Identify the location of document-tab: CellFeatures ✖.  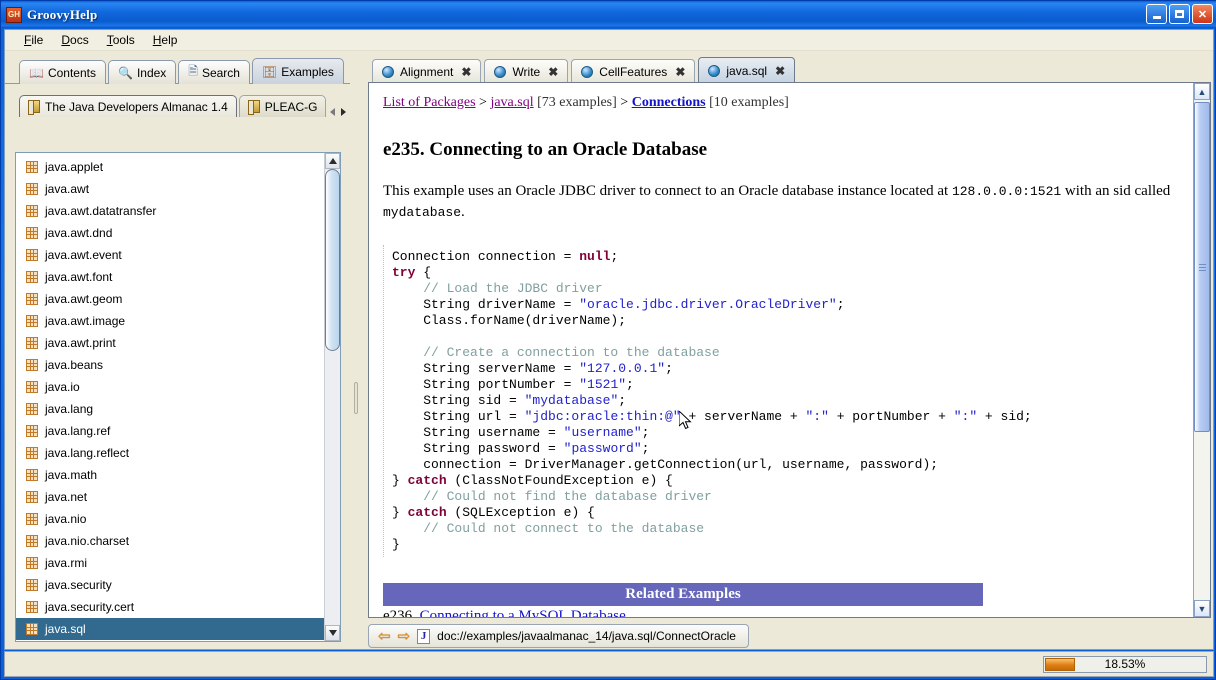
(633, 71).